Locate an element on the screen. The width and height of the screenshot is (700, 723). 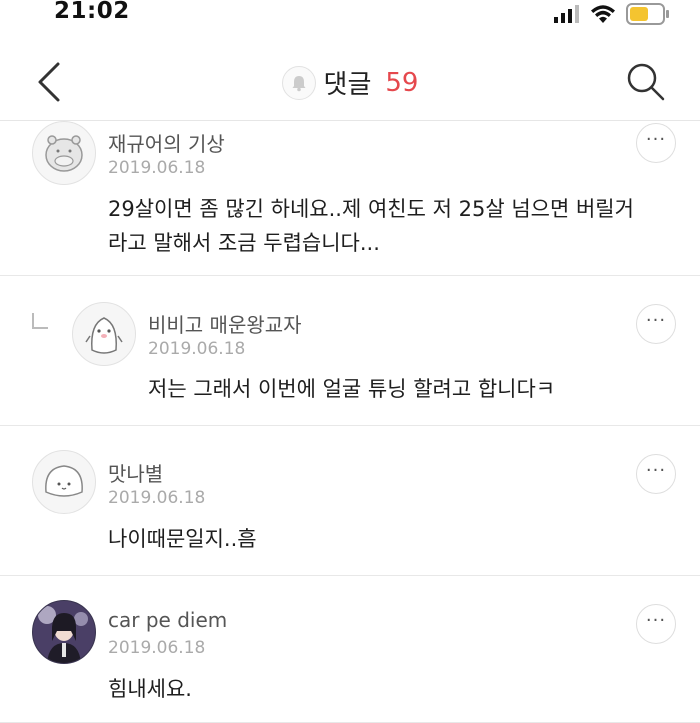
comment-line: 저는 그래서 이번에 얼굴 튜닝 할려고 합니다ㅋ is located at coordinates (352, 389).